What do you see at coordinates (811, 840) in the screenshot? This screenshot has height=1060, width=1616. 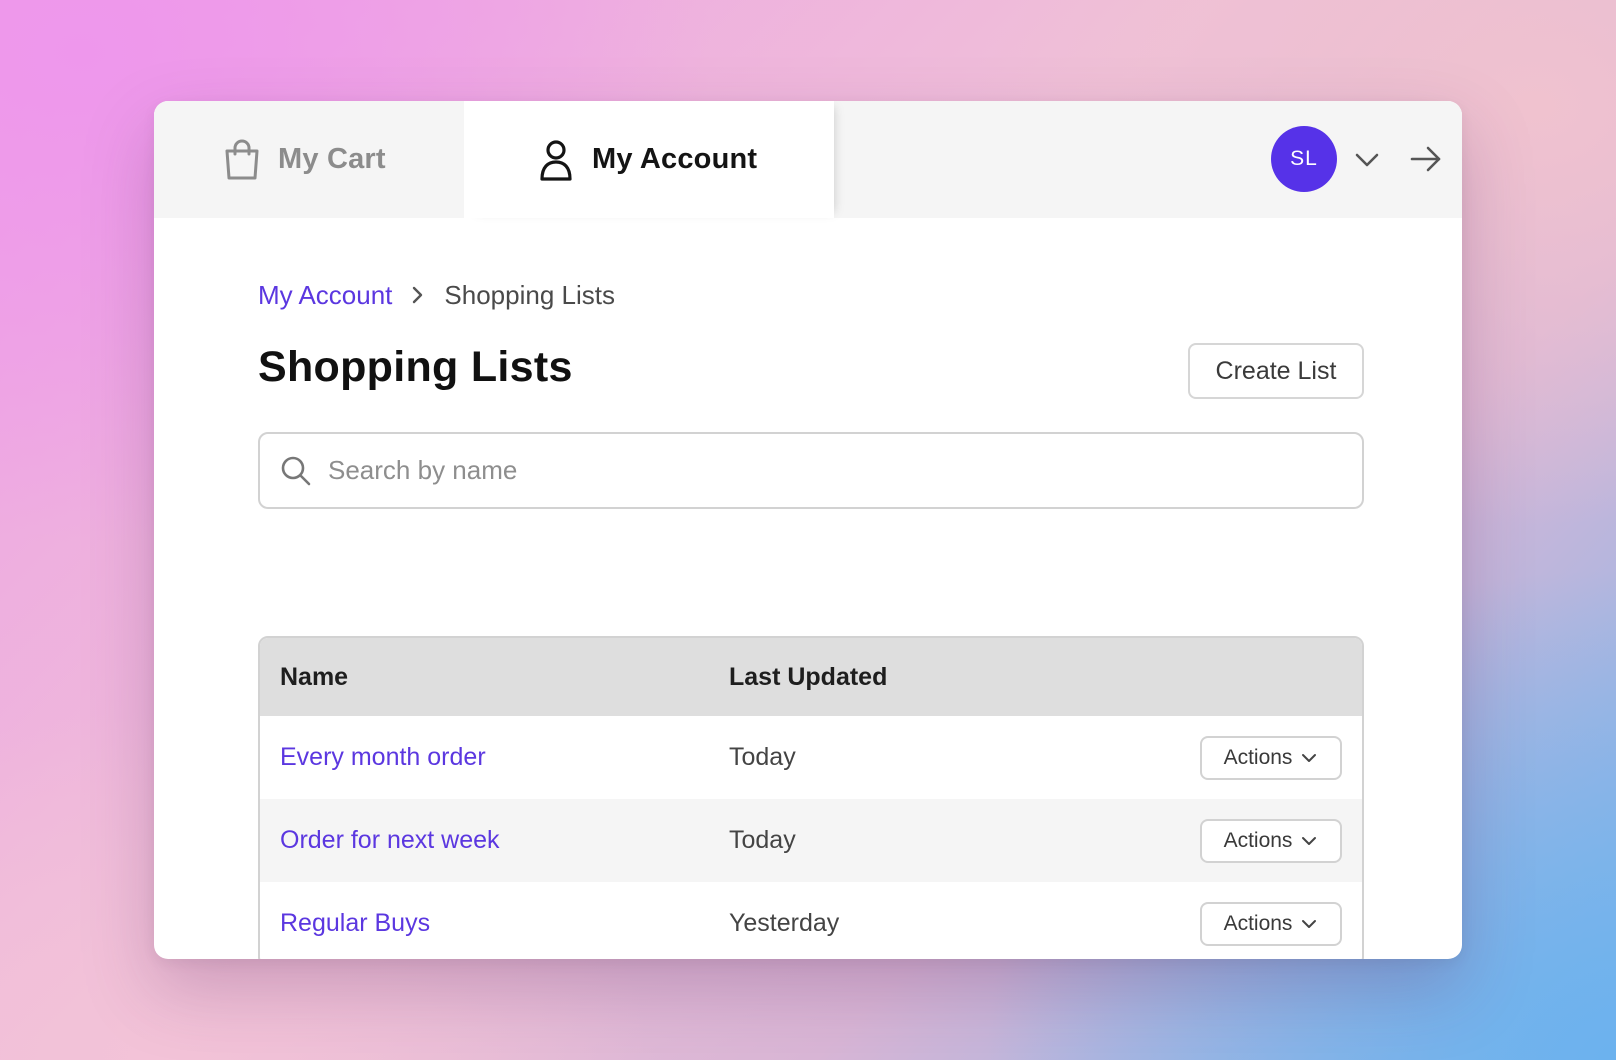 I see `table-row: Order for next week Today Actions` at bounding box center [811, 840].